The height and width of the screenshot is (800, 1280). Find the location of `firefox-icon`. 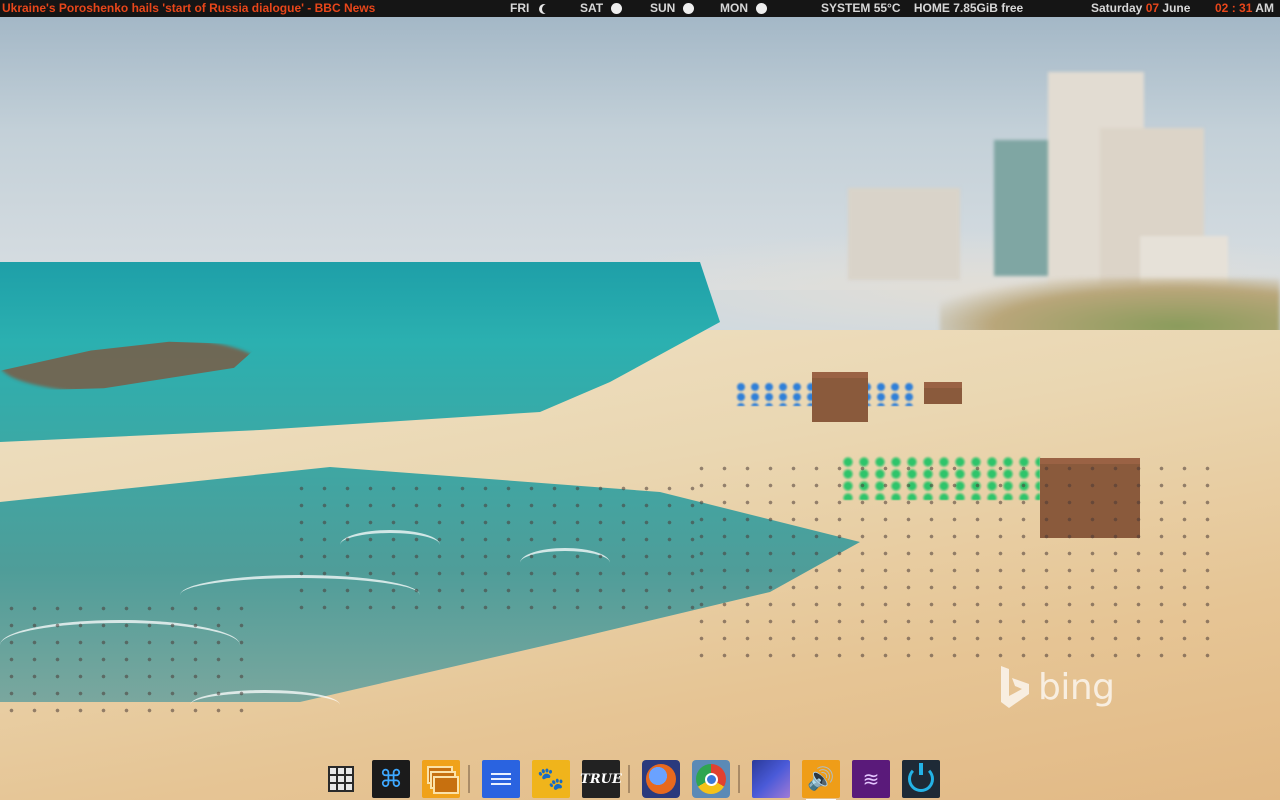

firefox-icon is located at coordinates (661, 779).